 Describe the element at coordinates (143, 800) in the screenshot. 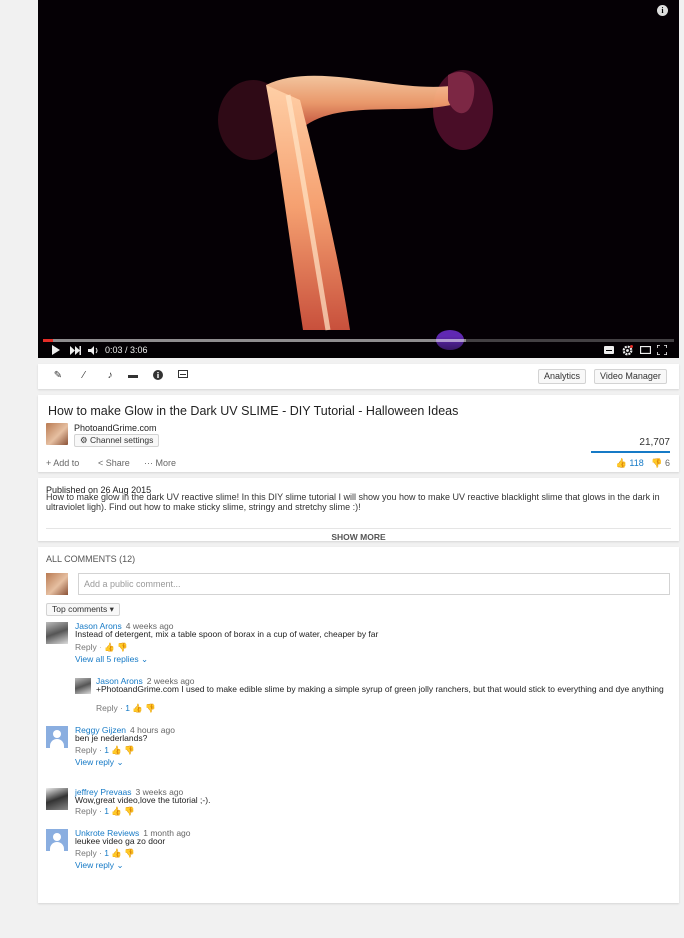

I see `comment-text: Wow,great video,love the tutorial ;-).` at that location.